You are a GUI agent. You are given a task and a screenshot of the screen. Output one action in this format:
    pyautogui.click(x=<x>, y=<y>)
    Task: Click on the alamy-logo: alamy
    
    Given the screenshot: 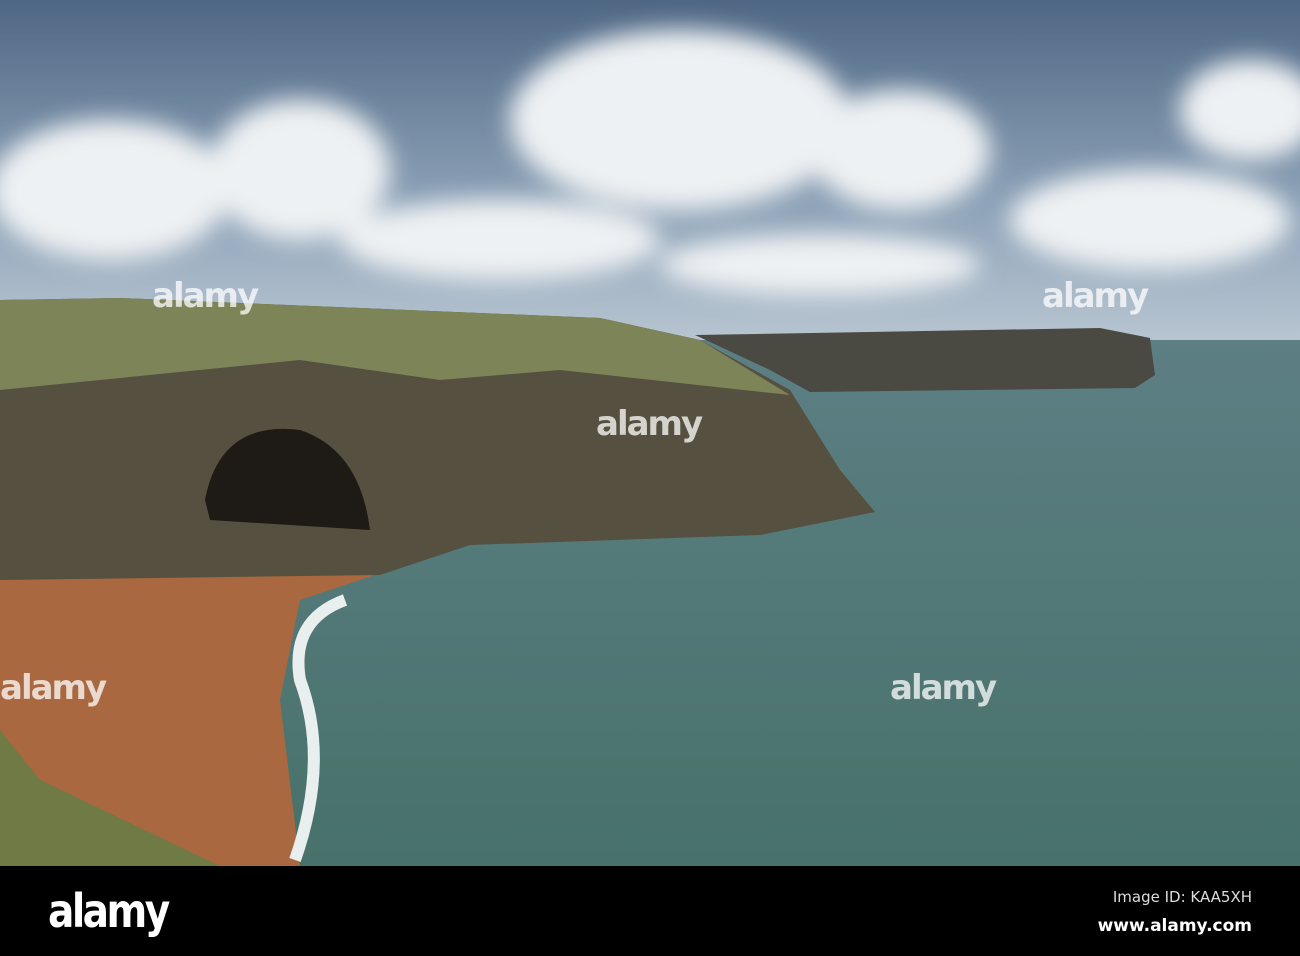 What is the action you would take?
    pyautogui.click(x=109, y=911)
    